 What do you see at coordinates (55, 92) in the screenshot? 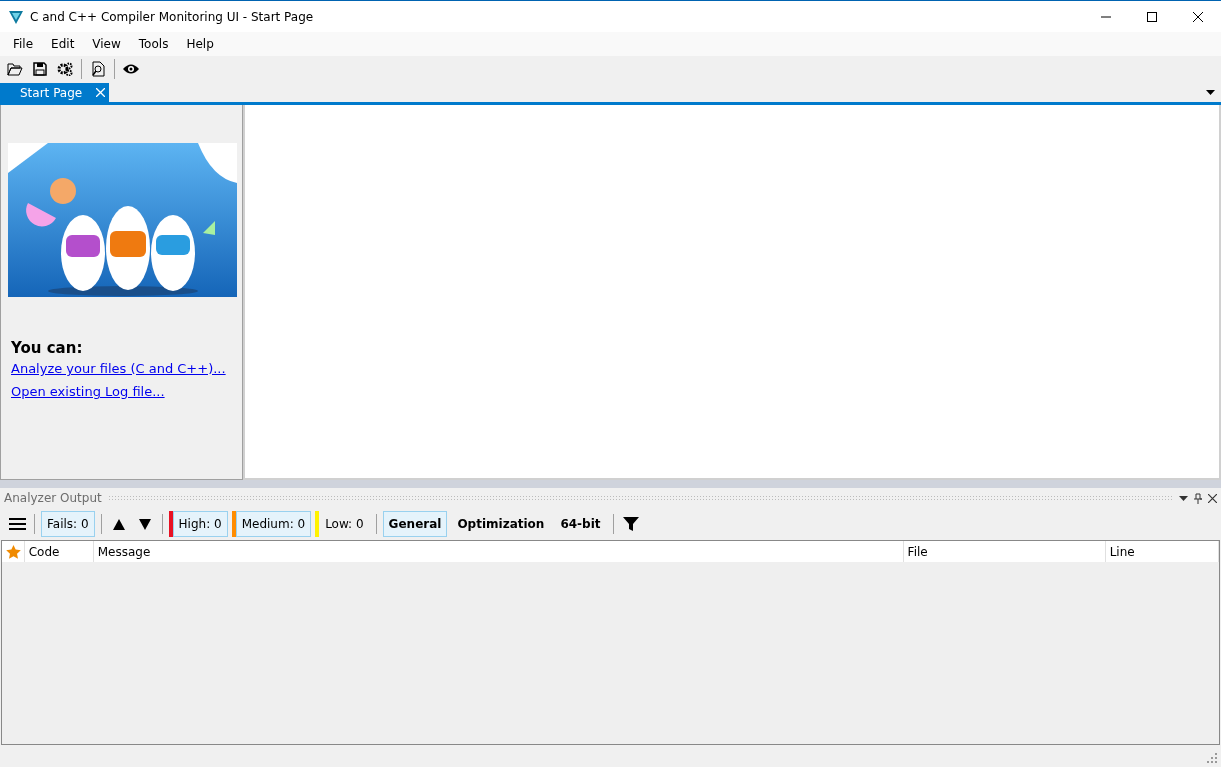
I see `tab: Start Page` at bounding box center [55, 92].